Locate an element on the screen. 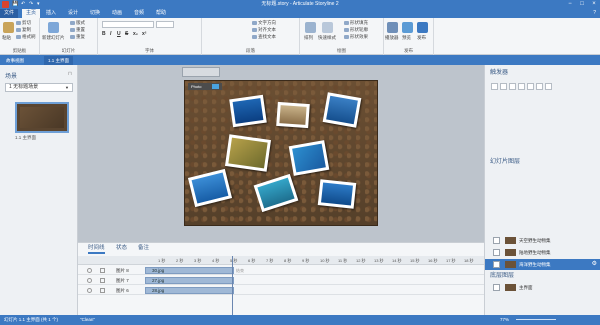 The image size is (600, 325). photo-coral is located at coordinates (248, 153).